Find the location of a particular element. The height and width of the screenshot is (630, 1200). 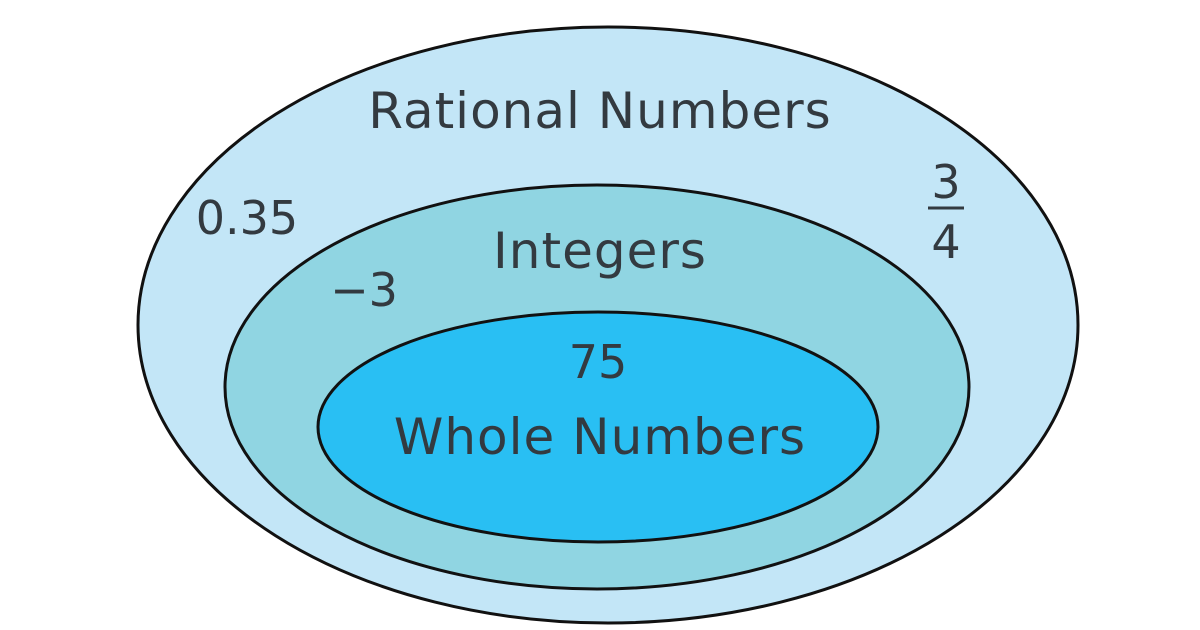

integers-label: Integers is located at coordinates (600, 251).